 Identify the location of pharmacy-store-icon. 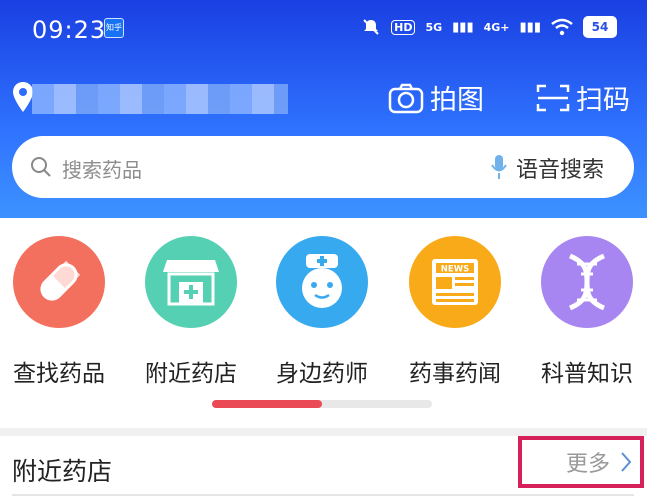
(191, 282).